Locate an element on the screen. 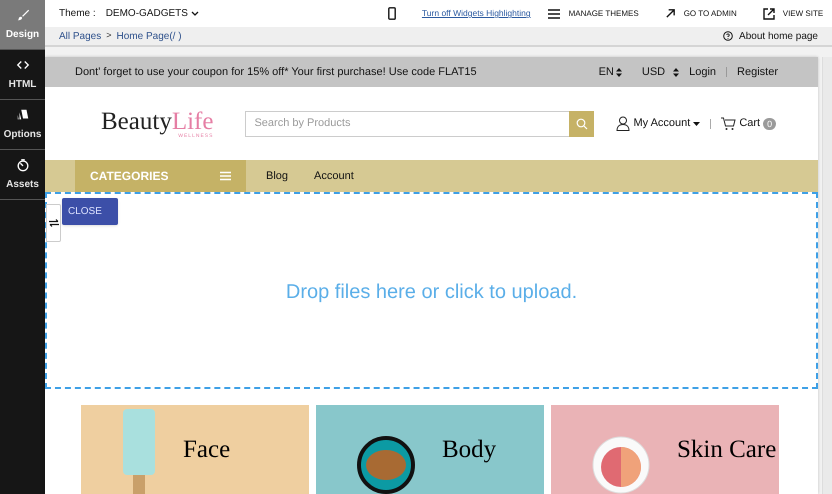 The height and width of the screenshot is (494, 832). cart-icon is located at coordinates (728, 123).